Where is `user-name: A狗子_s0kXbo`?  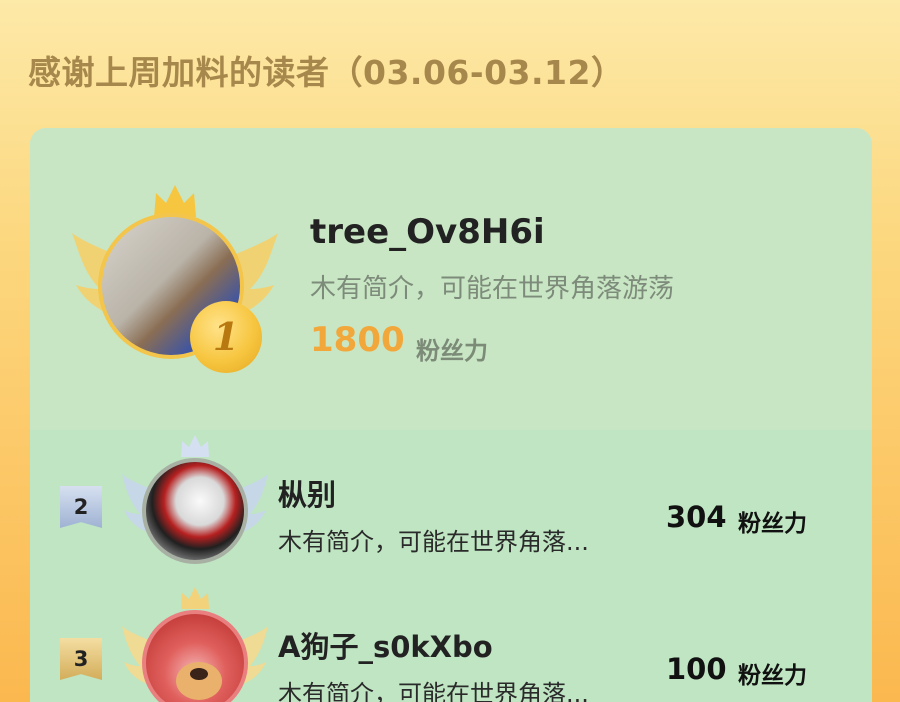 user-name: A狗子_s0kXbo is located at coordinates (385, 645).